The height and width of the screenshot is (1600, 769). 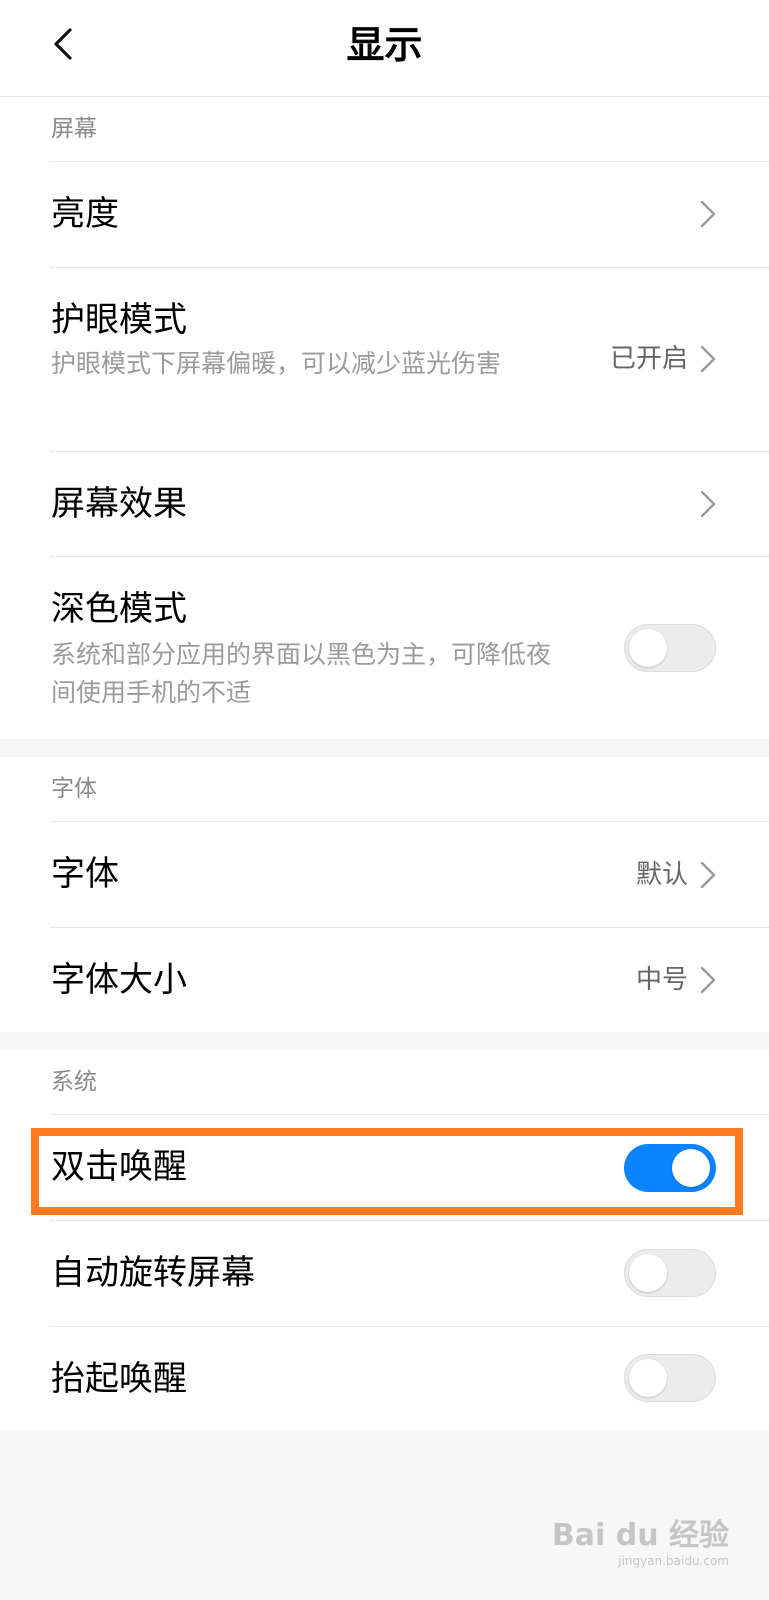 I want to click on dark-mode-title: 深色模式, so click(x=119, y=609).